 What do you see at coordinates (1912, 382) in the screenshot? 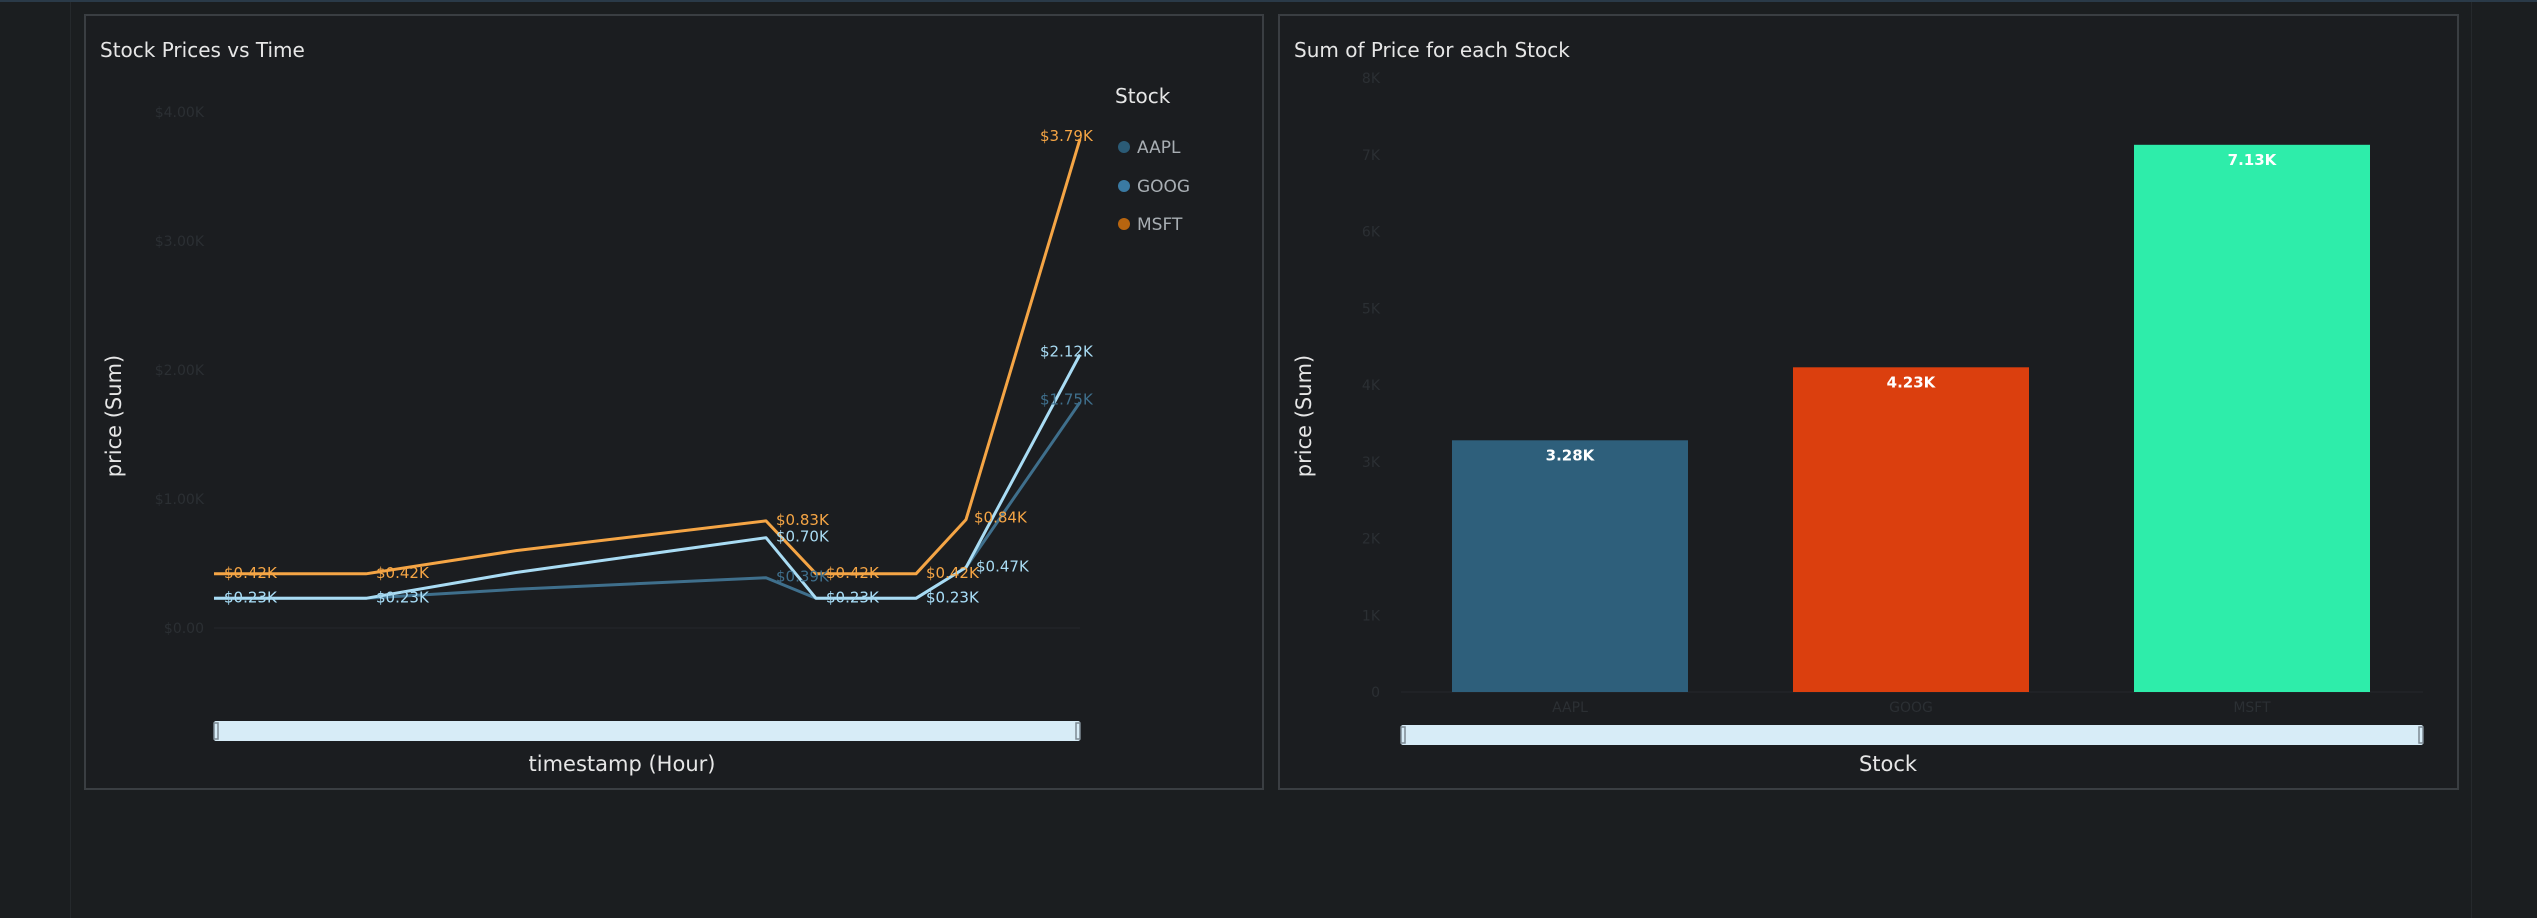
I see `bar-value-label-goog: 4.23K` at bounding box center [1912, 382].